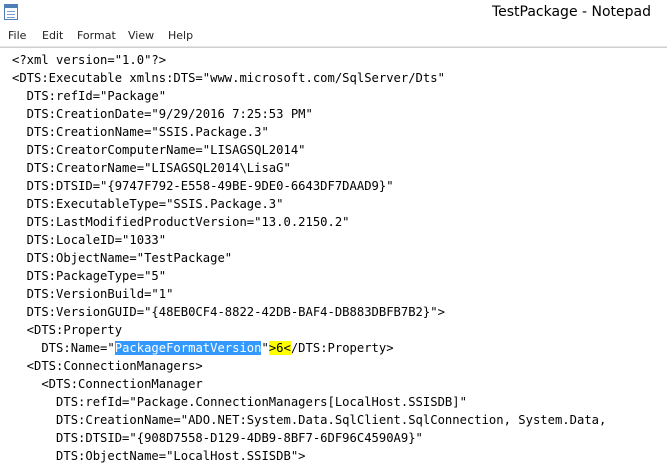 The image size is (667, 470). I want to click on editor-line: <DTS:ConnectionManagers>, so click(107, 366).